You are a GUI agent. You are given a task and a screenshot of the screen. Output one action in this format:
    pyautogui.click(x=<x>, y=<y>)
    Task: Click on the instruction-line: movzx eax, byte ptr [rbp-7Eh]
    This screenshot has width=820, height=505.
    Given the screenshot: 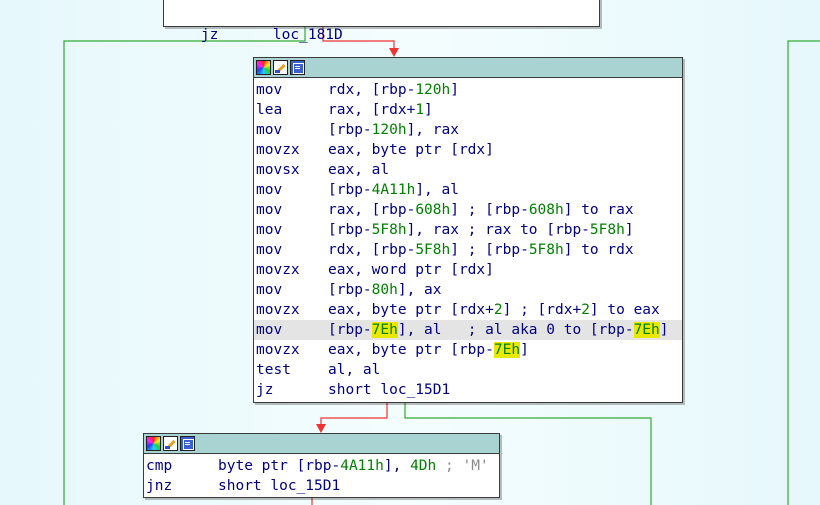 What is the action you would take?
    pyautogui.click(x=468, y=350)
    